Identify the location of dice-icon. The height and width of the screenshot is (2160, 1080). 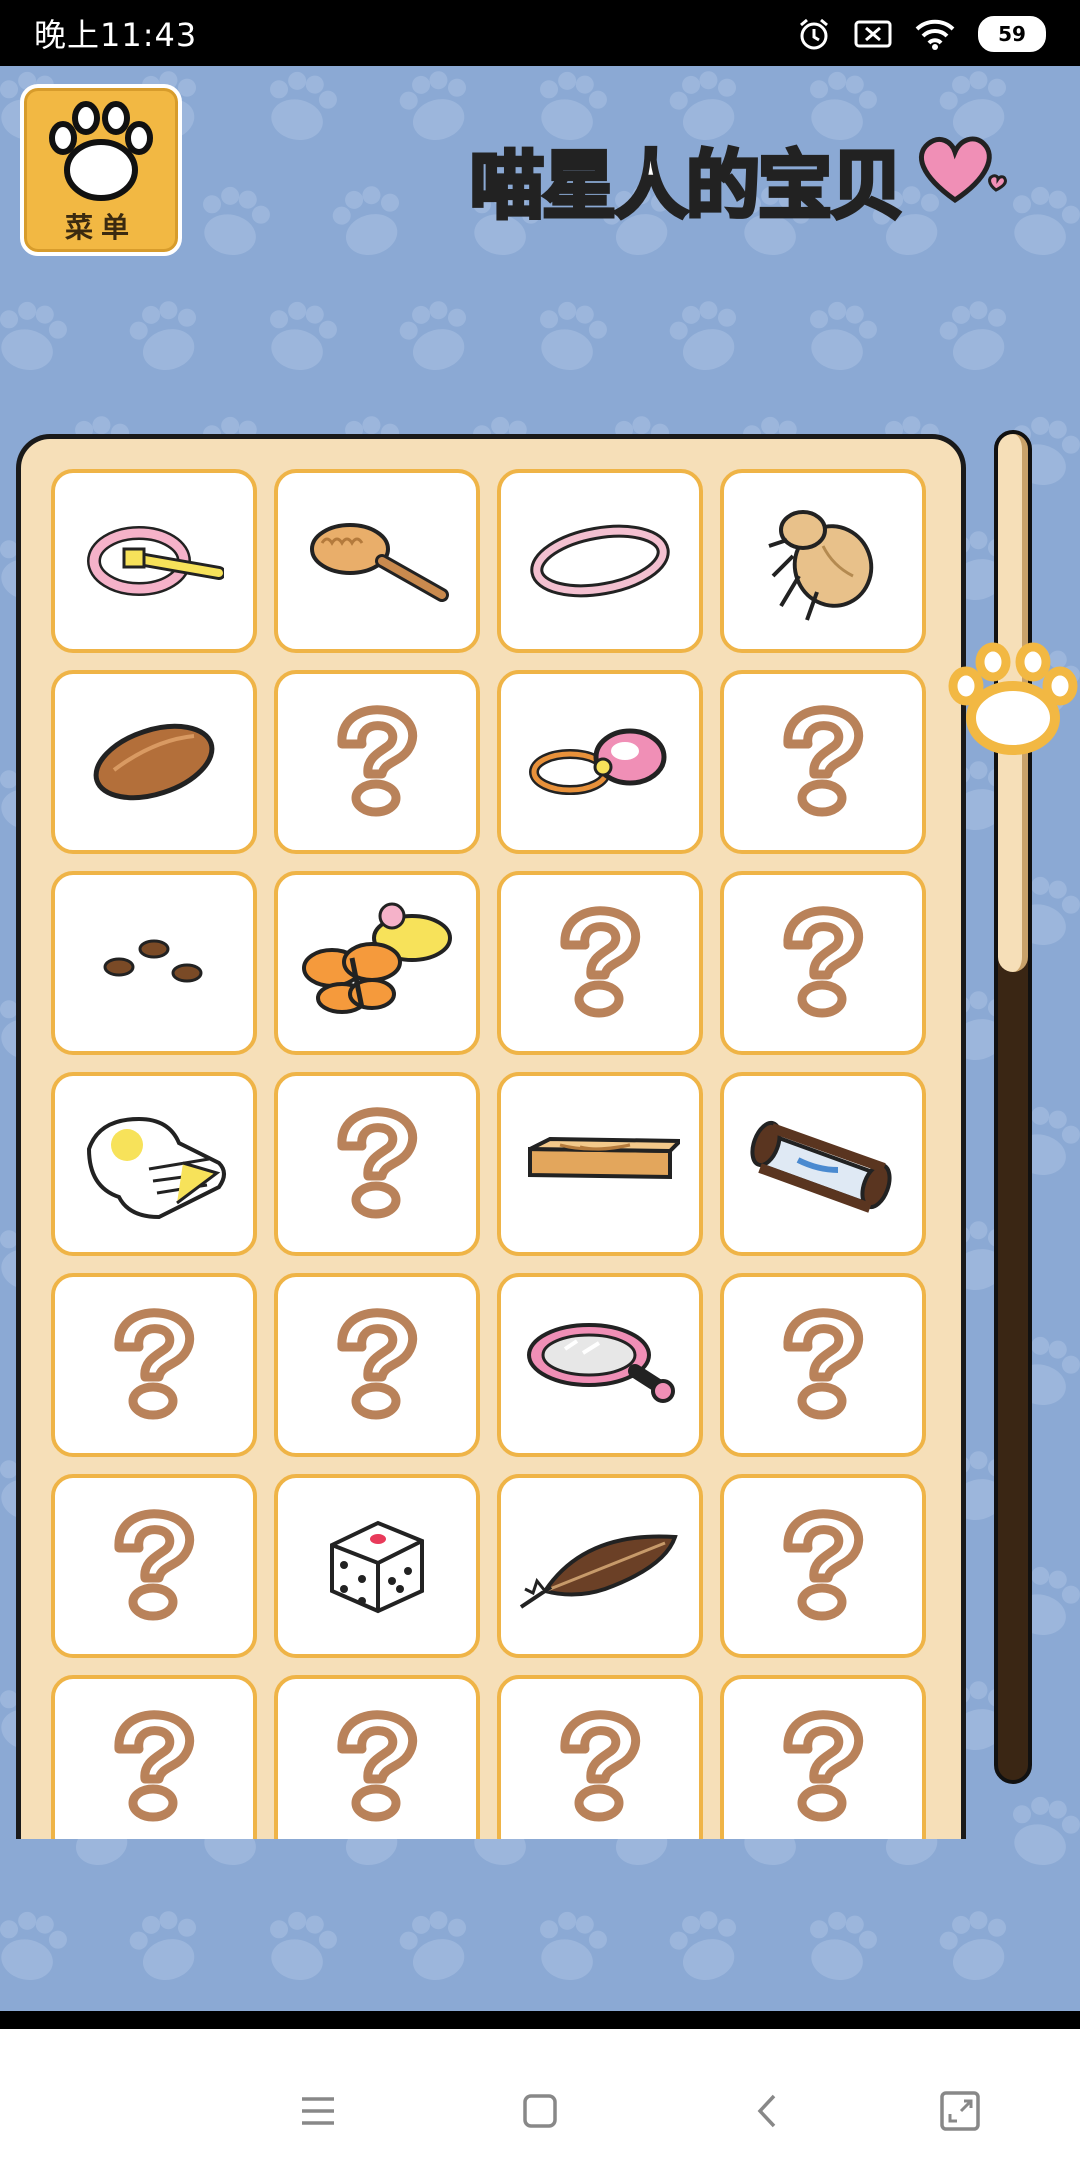
(377, 1566).